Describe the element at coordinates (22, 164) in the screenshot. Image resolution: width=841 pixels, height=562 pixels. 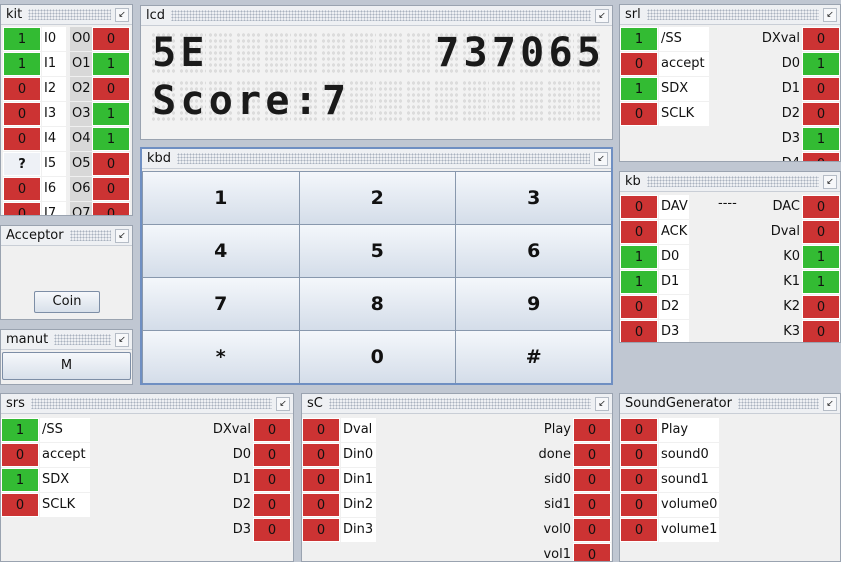
I see `input-value-cell: ?` at that location.